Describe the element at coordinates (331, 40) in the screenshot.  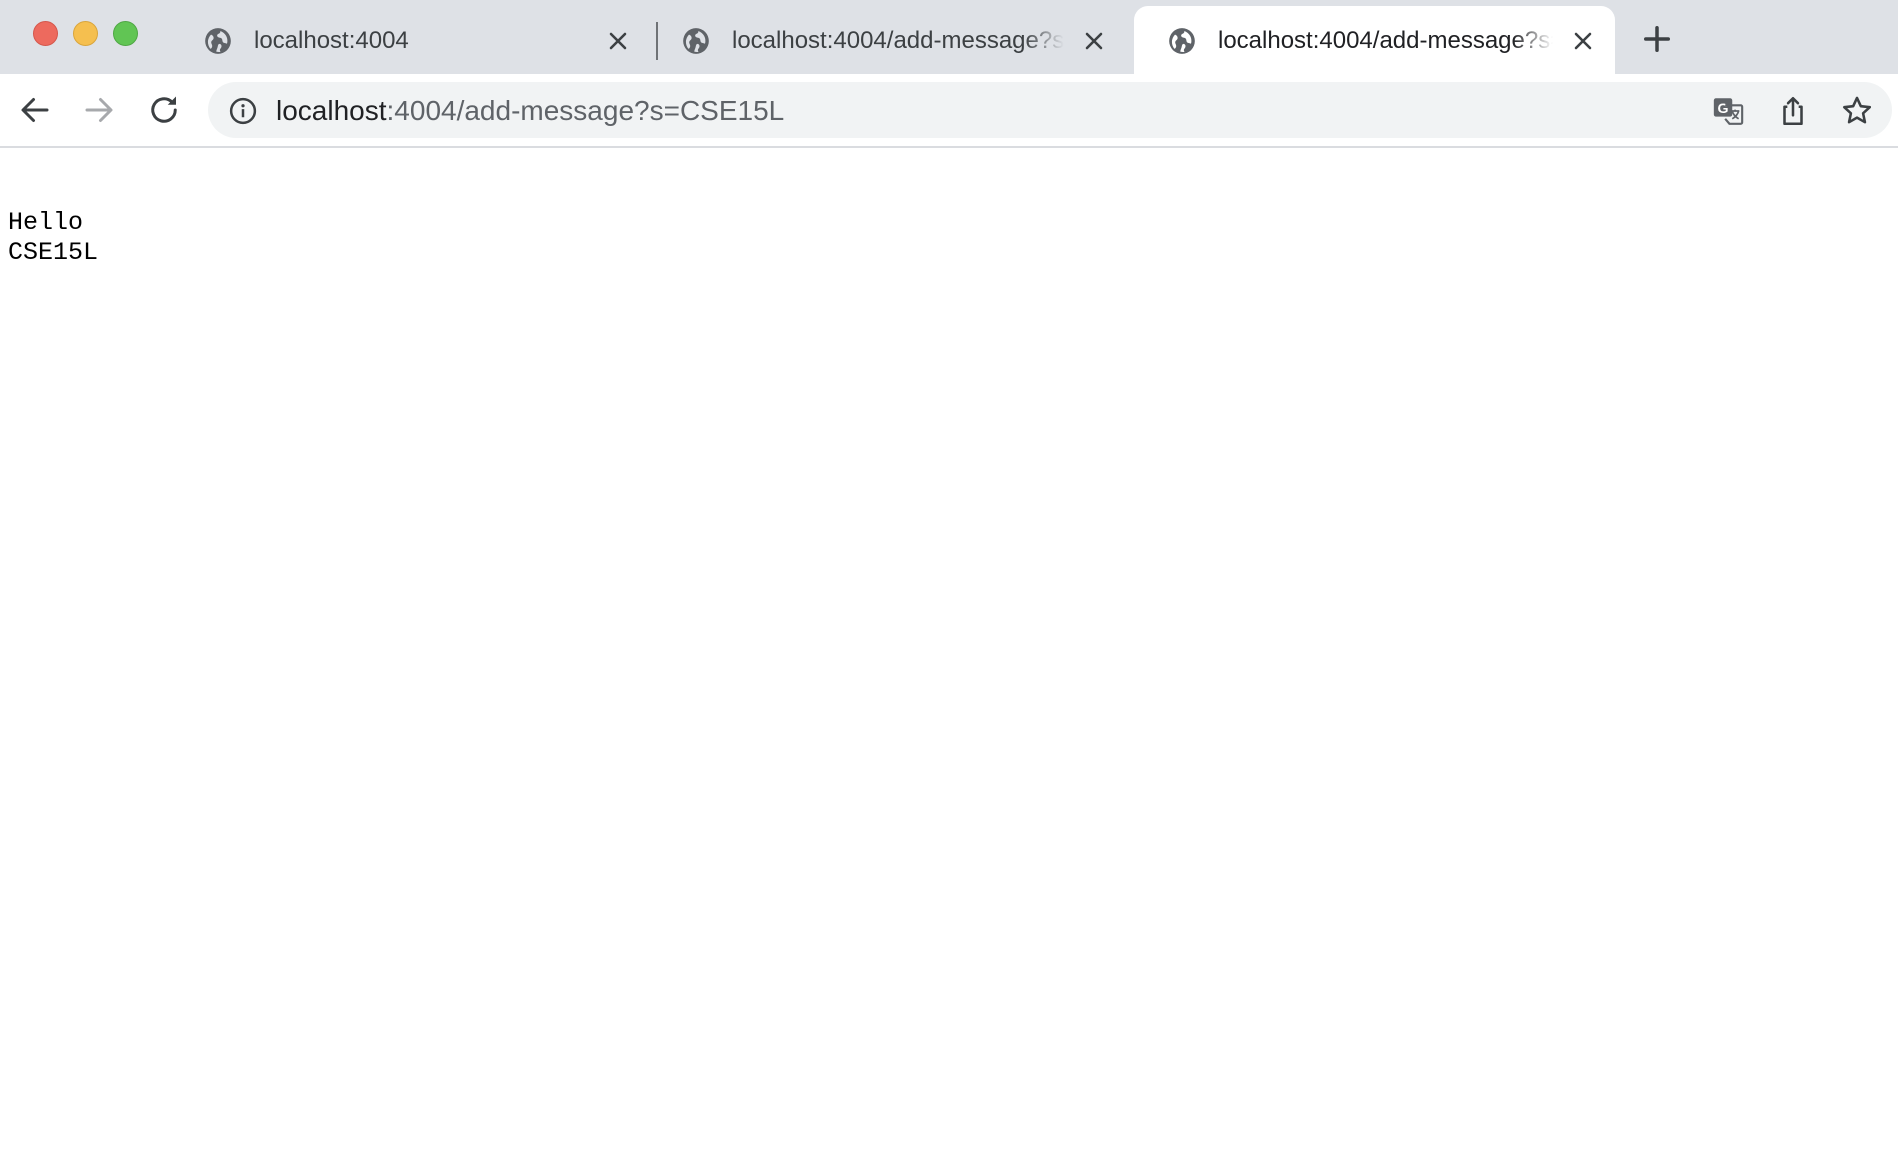
I see `tab-title: localhost:4004` at that location.